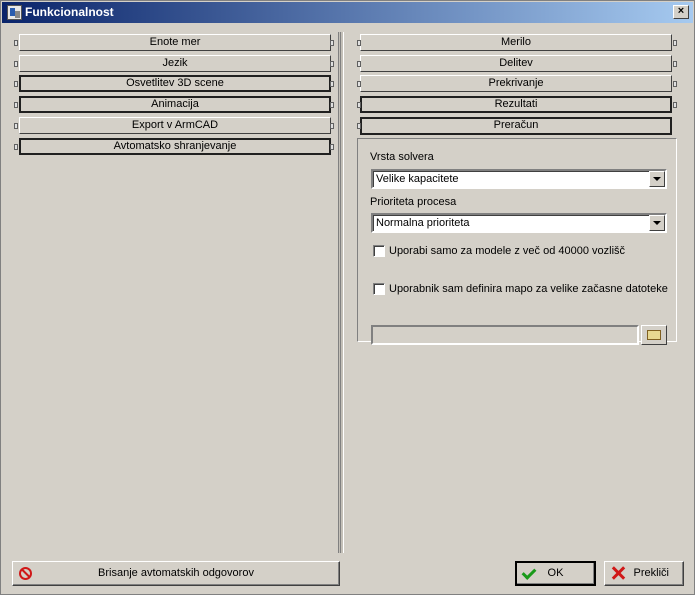 This screenshot has width=695, height=595. I want to click on solver-select: Velike kapacitete, so click(519, 179).